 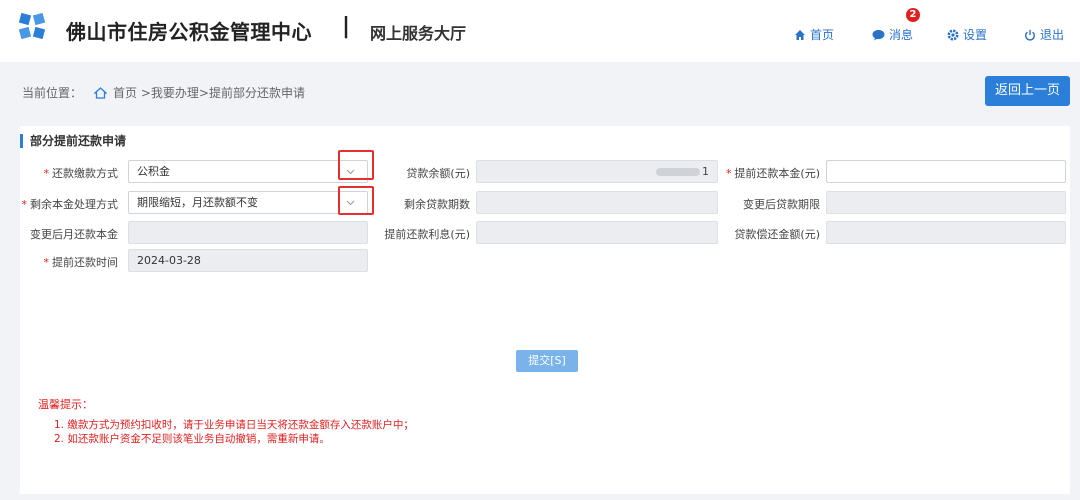 I want to click on gear-icon, so click(x=953, y=34).